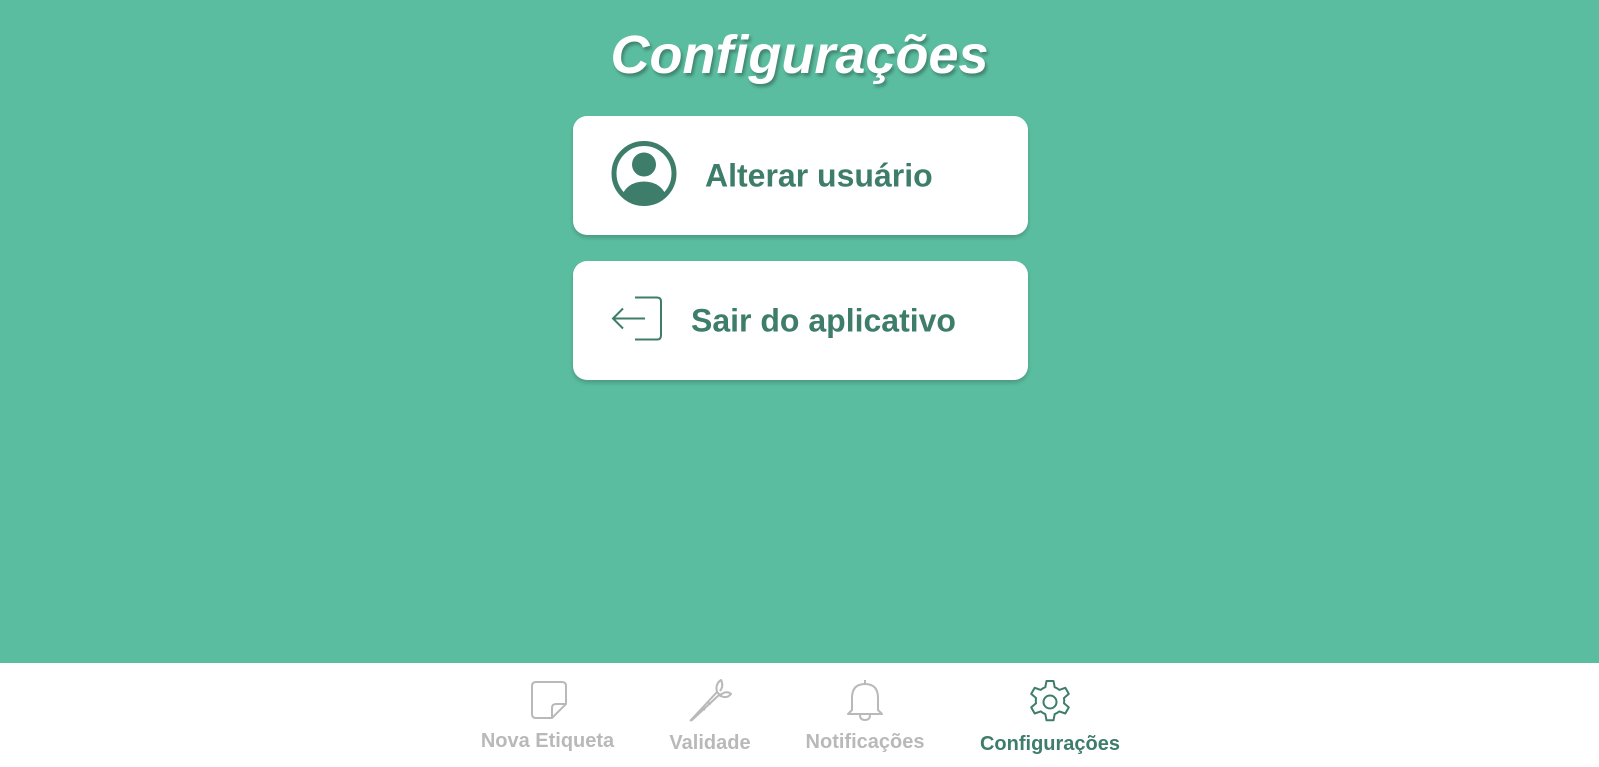 Image resolution: width=1599 pixels, height=767 pixels. I want to click on nav-item-nova-etiqueta: Nova Etiqueta, so click(547, 715).